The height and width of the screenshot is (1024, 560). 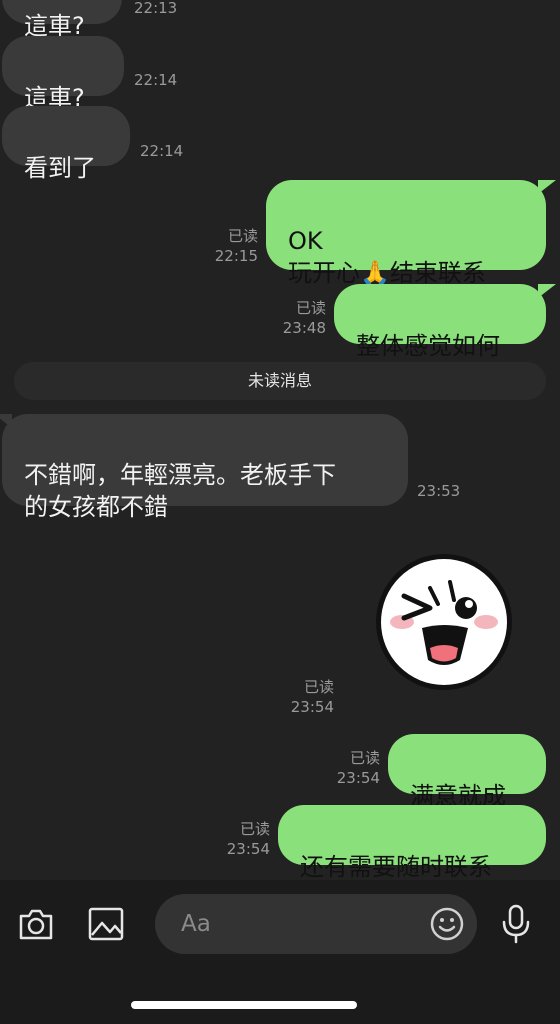 I want to click on incoming-message-bubble: 不錯啊，年輕漂亮。老板手下 的女孩都不錯, so click(x=204, y=467).